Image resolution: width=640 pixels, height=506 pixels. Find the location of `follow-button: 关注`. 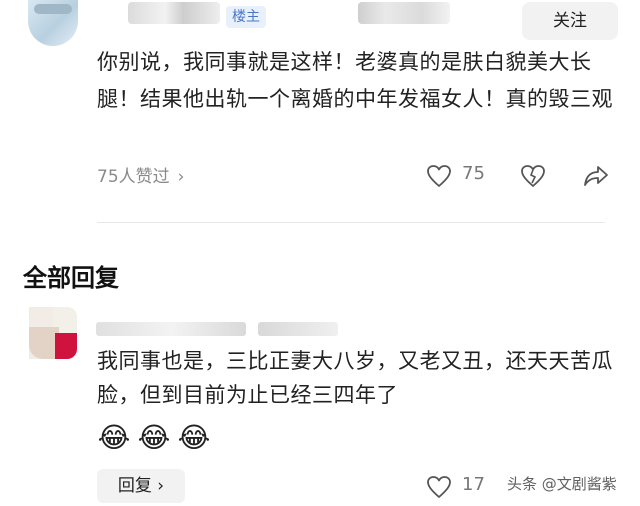

follow-button: 关注 is located at coordinates (570, 21).